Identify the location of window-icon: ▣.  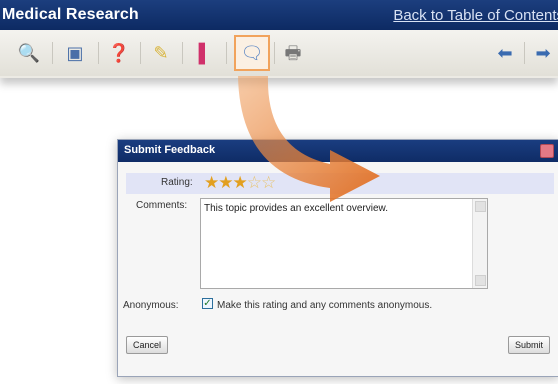
(75, 53).